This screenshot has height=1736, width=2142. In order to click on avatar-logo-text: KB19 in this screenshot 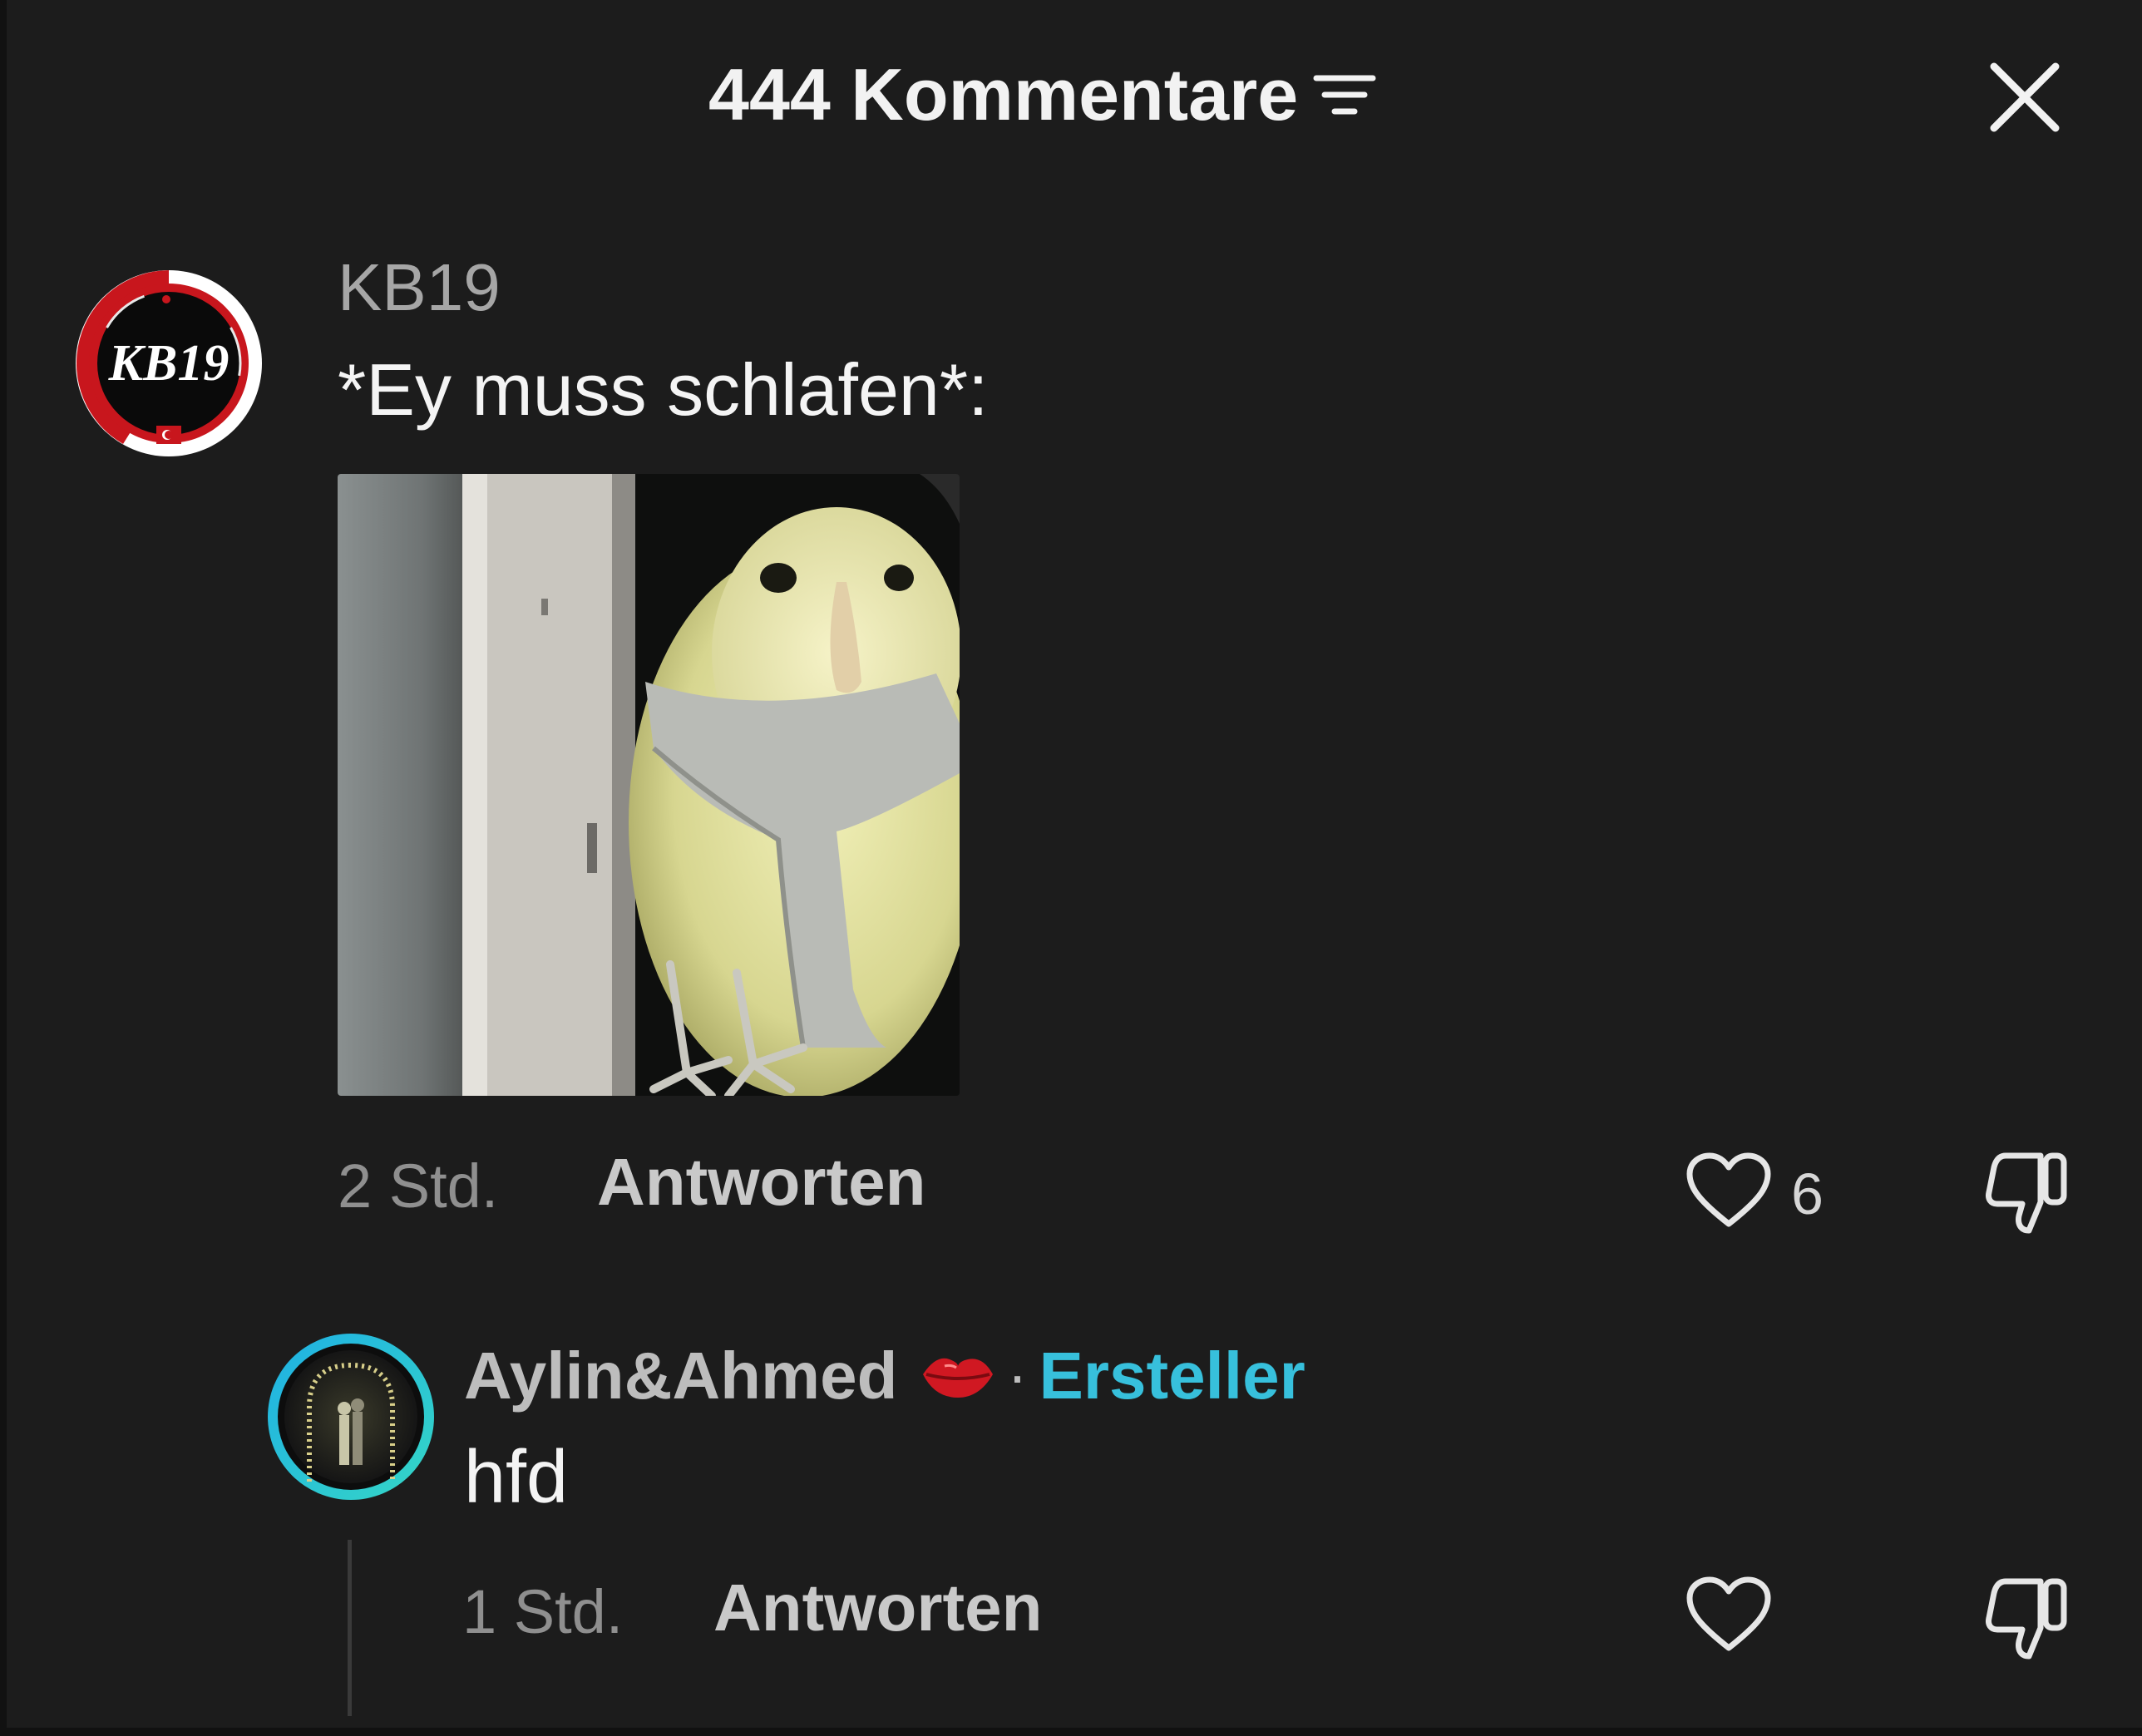, I will do `click(169, 363)`.